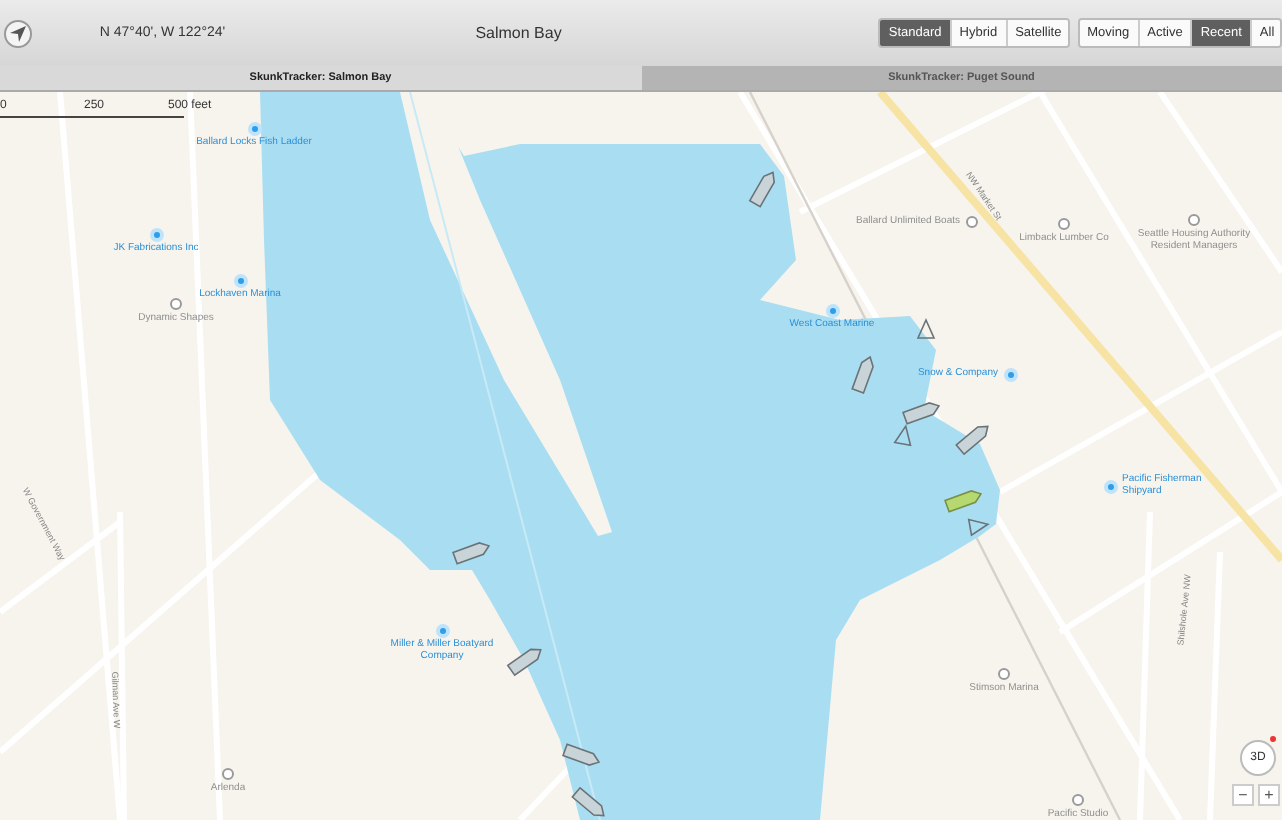 This screenshot has width=1282, height=820. I want to click on location-button, so click(18, 33).